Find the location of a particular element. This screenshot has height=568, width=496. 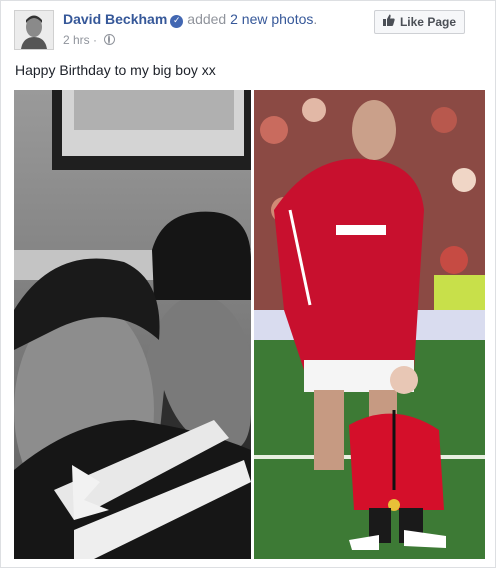

author-name: David Beckham is located at coordinates (115, 19).